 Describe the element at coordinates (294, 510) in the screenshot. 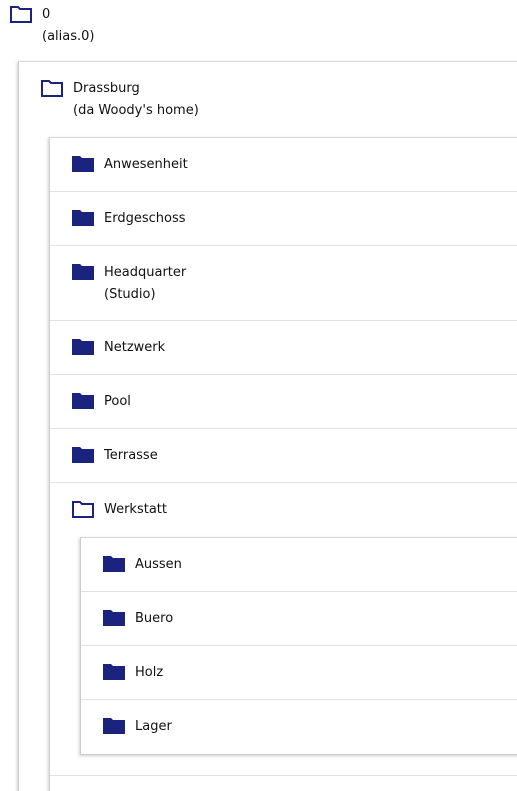

I see `tree-item-werkstatt: Werkstatt` at that location.